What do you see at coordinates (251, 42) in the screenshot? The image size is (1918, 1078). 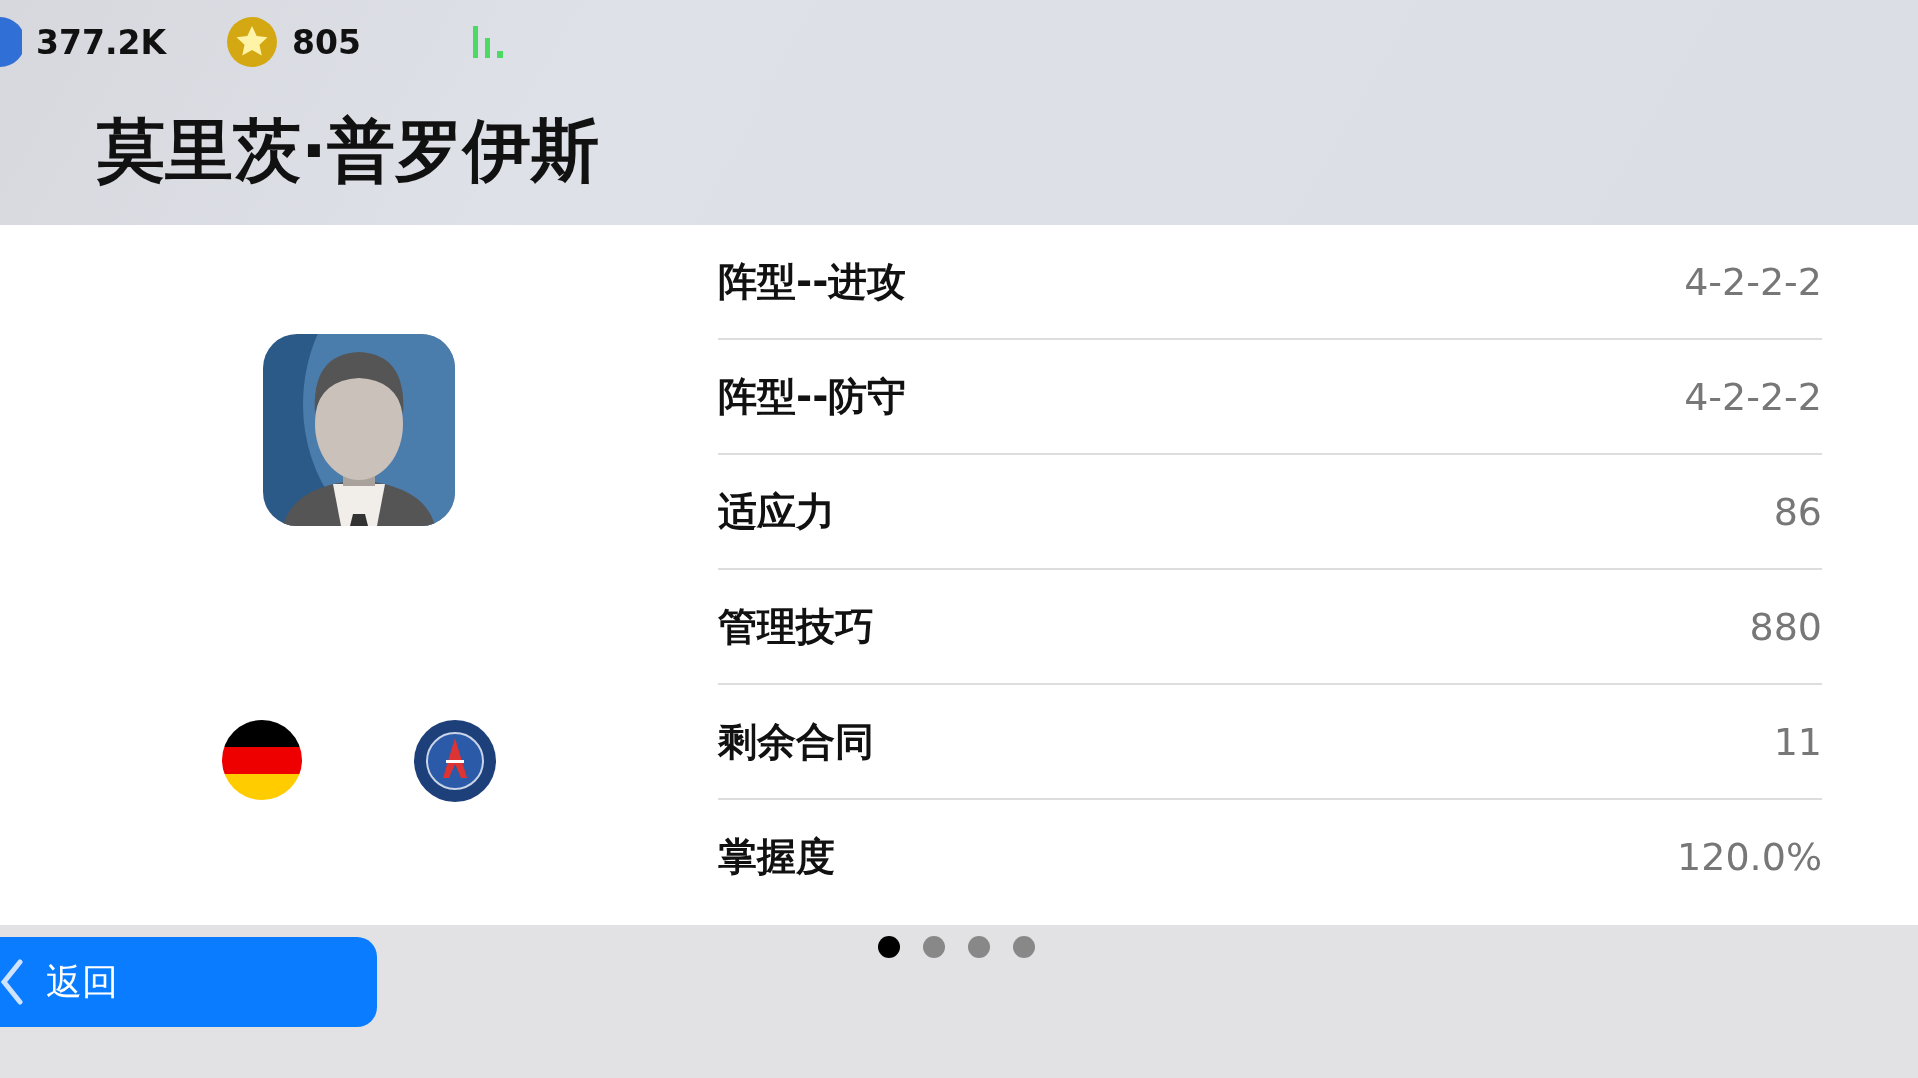 I see `star-coin-icon` at bounding box center [251, 42].